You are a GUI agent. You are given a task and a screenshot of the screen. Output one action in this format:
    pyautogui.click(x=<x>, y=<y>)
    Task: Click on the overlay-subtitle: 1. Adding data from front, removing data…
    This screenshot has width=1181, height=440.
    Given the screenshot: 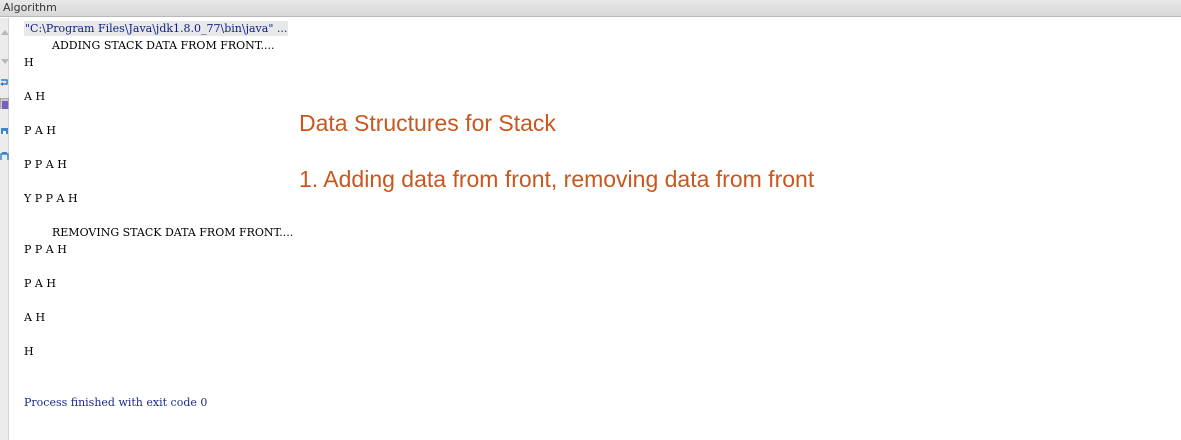 What is the action you would take?
    pyautogui.click(x=557, y=179)
    